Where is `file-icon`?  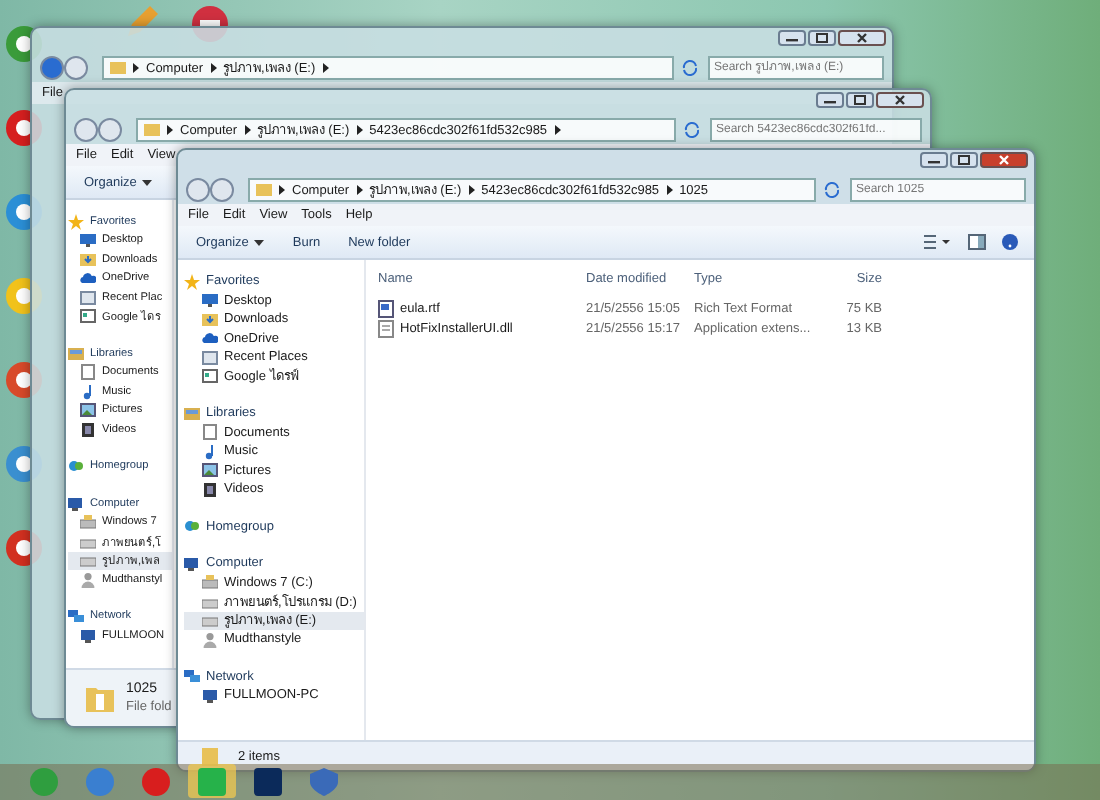
file-icon is located at coordinates (386, 328).